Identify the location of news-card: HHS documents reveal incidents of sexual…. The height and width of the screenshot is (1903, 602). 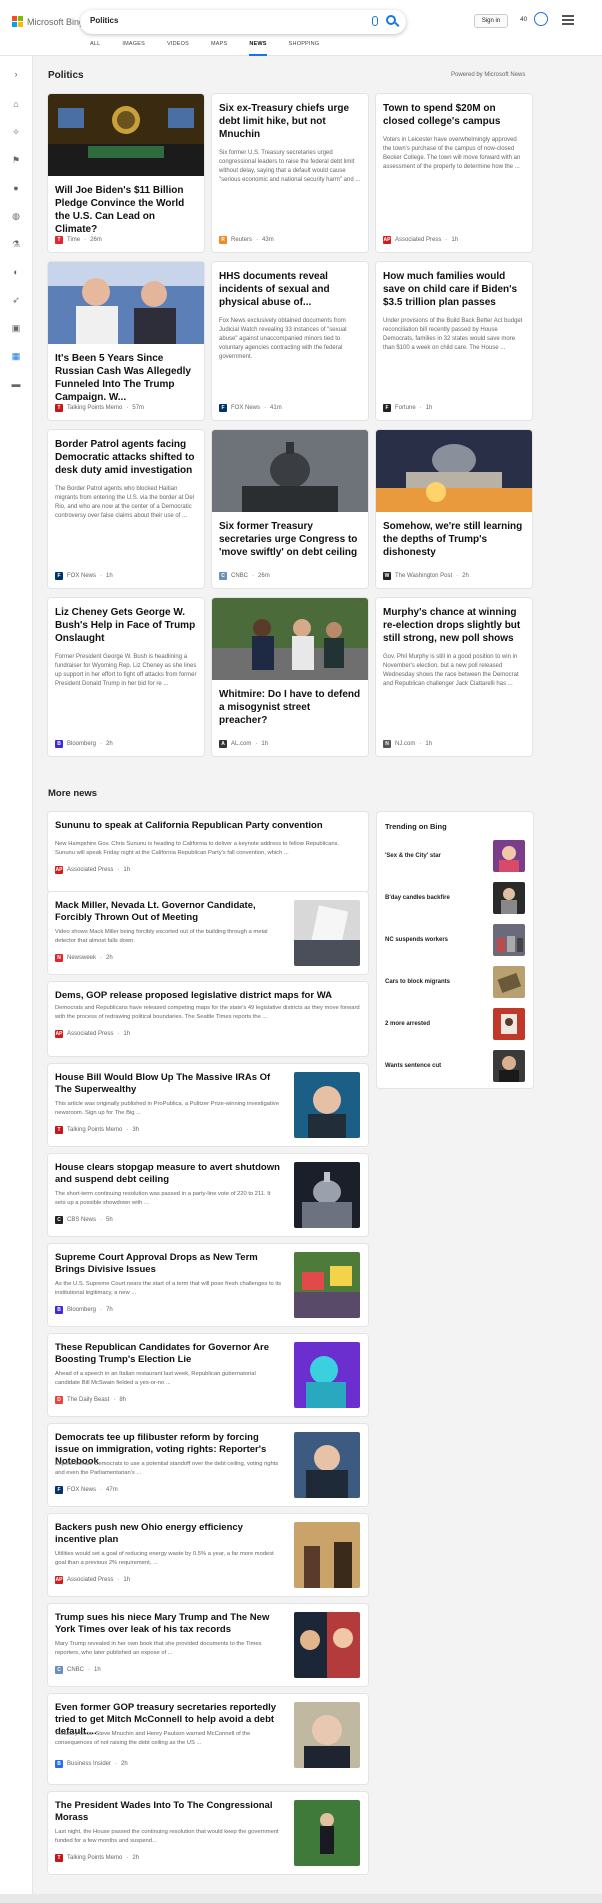
(290, 341).